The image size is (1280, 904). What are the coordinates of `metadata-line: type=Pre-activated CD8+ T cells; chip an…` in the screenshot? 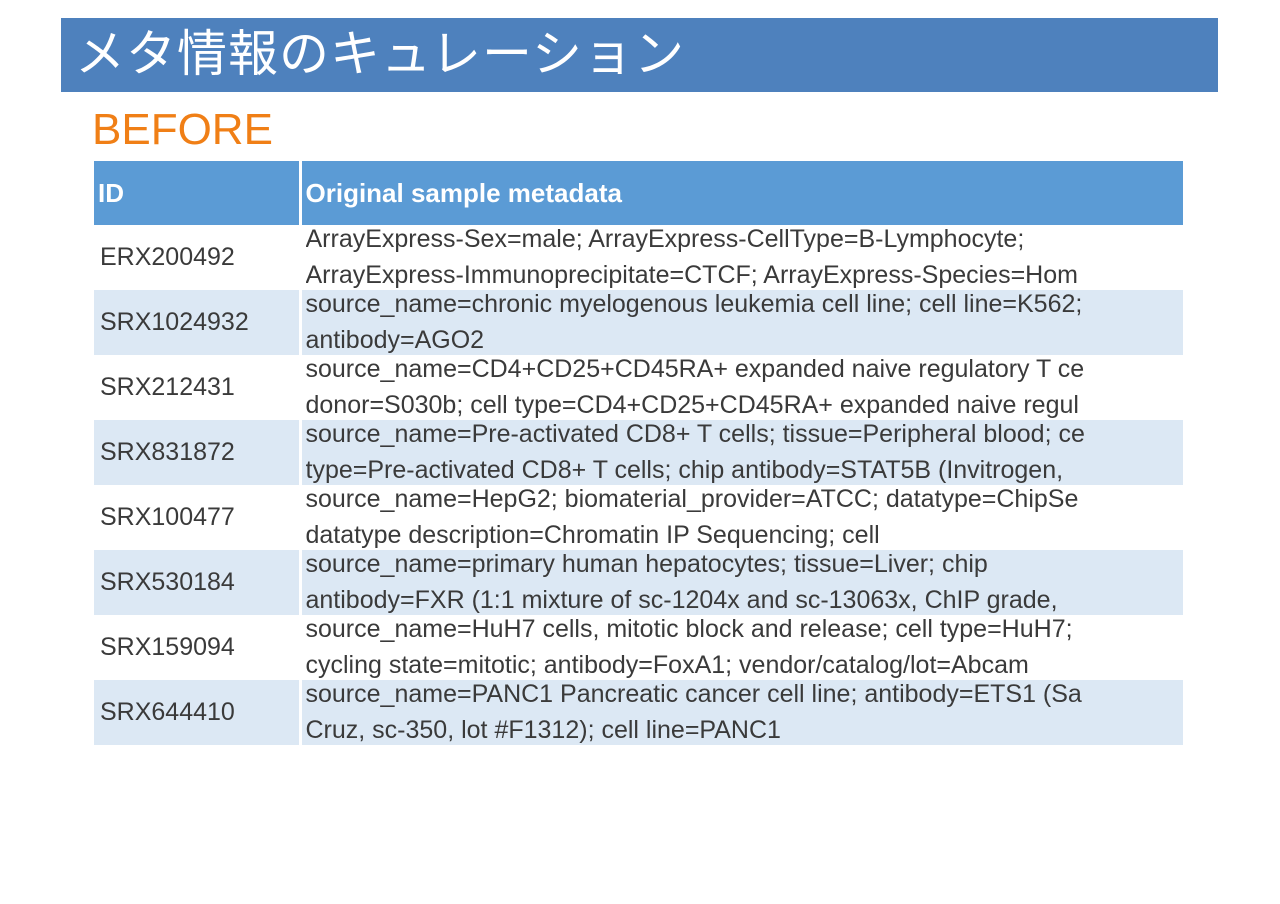 It's located at (684, 470).